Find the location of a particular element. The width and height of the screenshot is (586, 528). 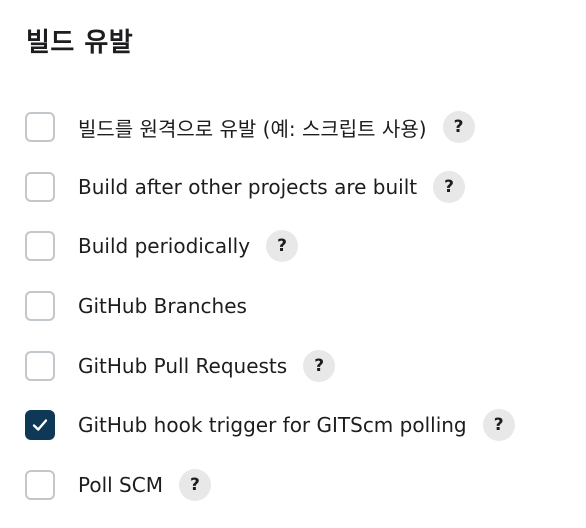

trigger-checkbox-poll-scm is located at coordinates (40, 485).